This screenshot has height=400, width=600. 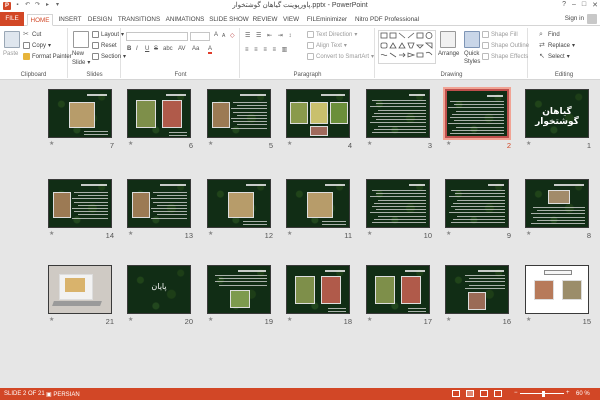 What do you see at coordinates (157, 36) in the screenshot?
I see `font-family-select` at bounding box center [157, 36].